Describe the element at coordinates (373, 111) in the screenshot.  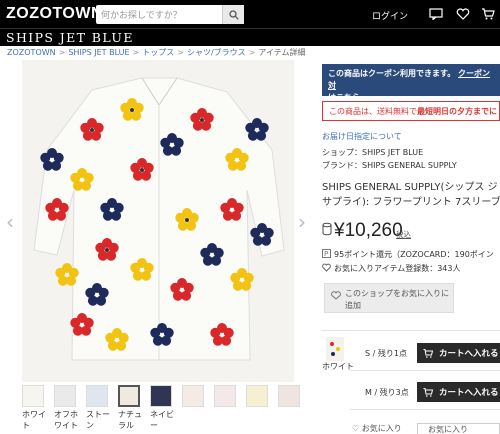
I see `shipping-notice-text: この商品は、送料無料で` at that location.